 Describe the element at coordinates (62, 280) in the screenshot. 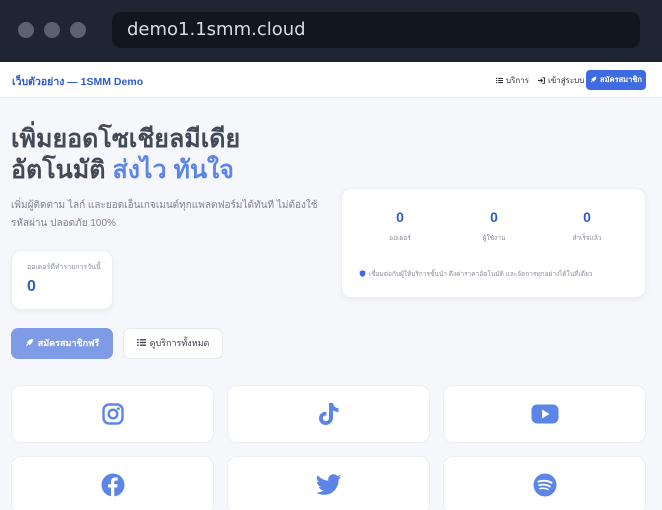

I see `today-orders-card: ออเดอร์ที่ทำรายการวันนี้ 0` at that location.